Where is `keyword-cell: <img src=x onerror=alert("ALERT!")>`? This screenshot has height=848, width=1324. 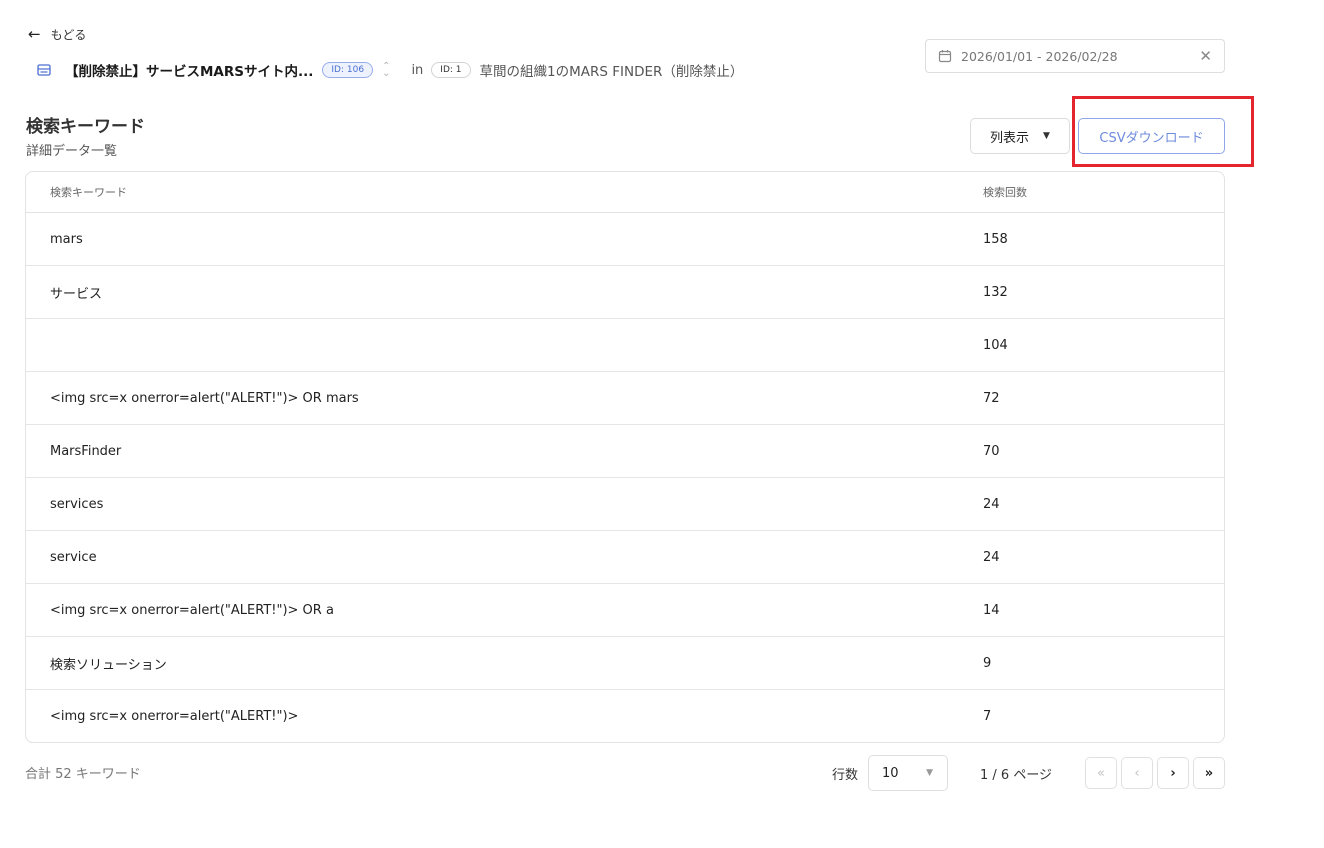
keyword-cell: <img src=x onerror=alert("ALERT!")> is located at coordinates (174, 716).